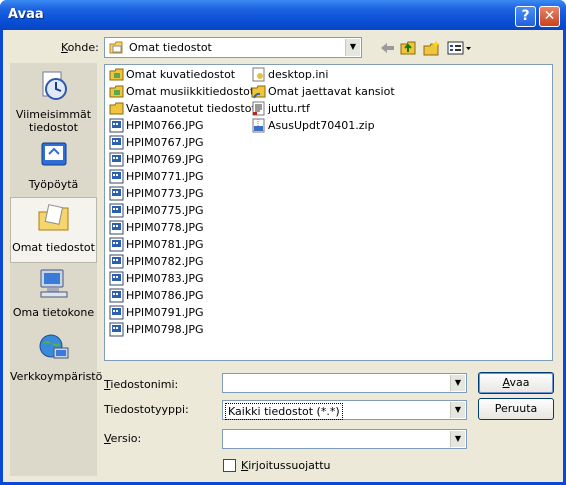 The width and height of the screenshot is (566, 485). I want to click on file-name: Omat musiikkitiedostot, so click(190, 91).